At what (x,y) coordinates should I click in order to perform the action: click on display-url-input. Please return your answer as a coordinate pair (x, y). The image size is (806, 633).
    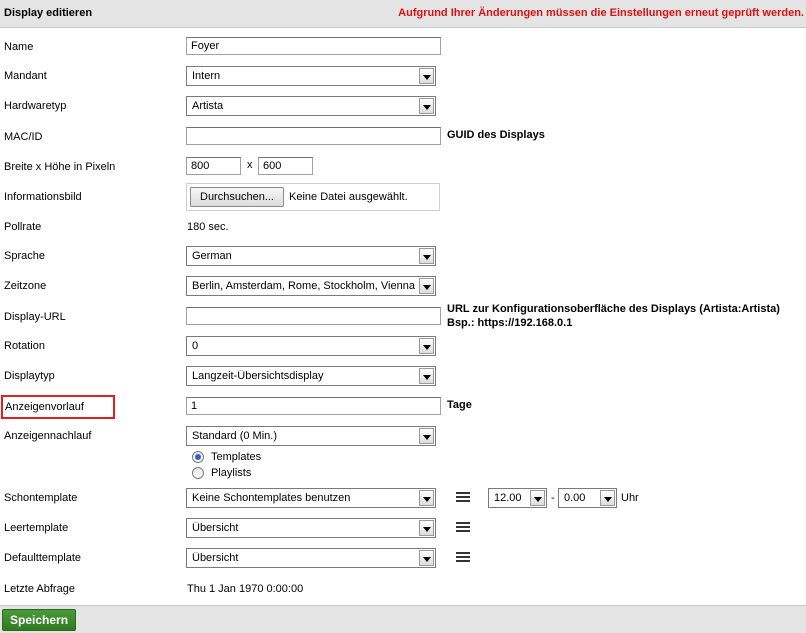
    Looking at the image, I should click on (313, 316).